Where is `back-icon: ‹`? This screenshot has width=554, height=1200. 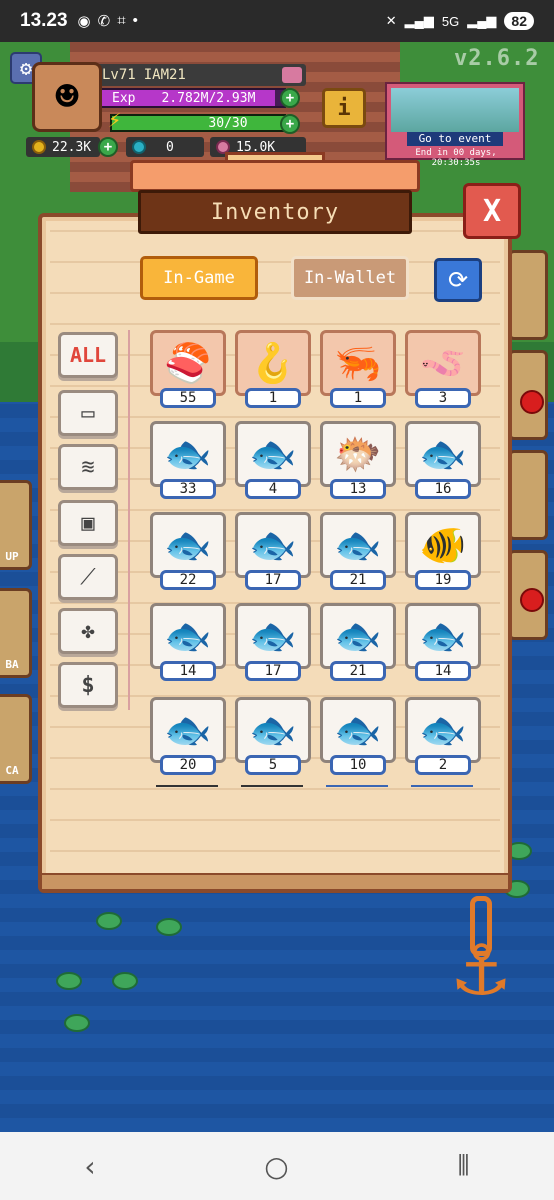
back-icon: ‹ is located at coordinates (89, 1166).